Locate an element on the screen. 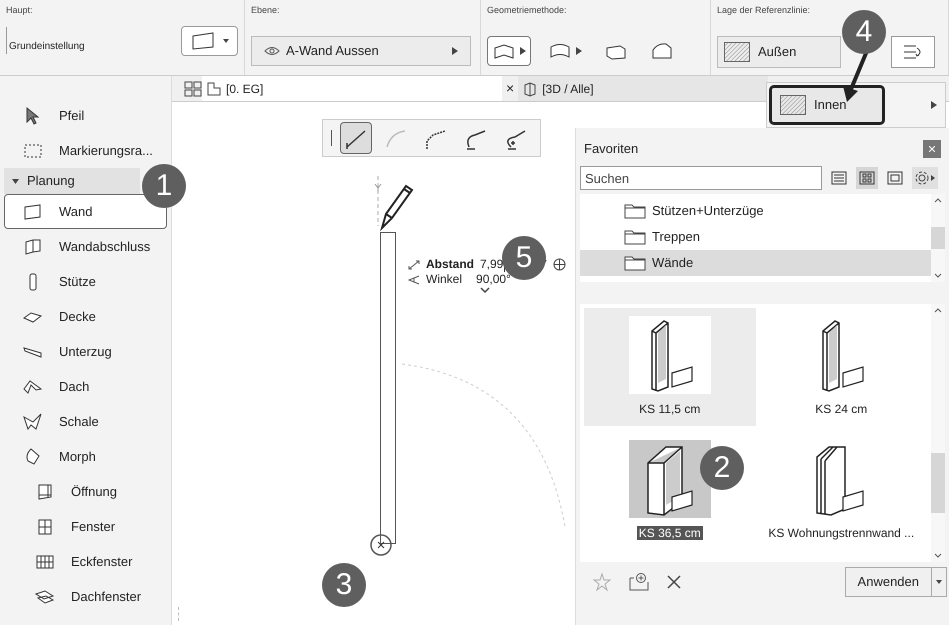  angle-label: Winkel is located at coordinates (444, 279).